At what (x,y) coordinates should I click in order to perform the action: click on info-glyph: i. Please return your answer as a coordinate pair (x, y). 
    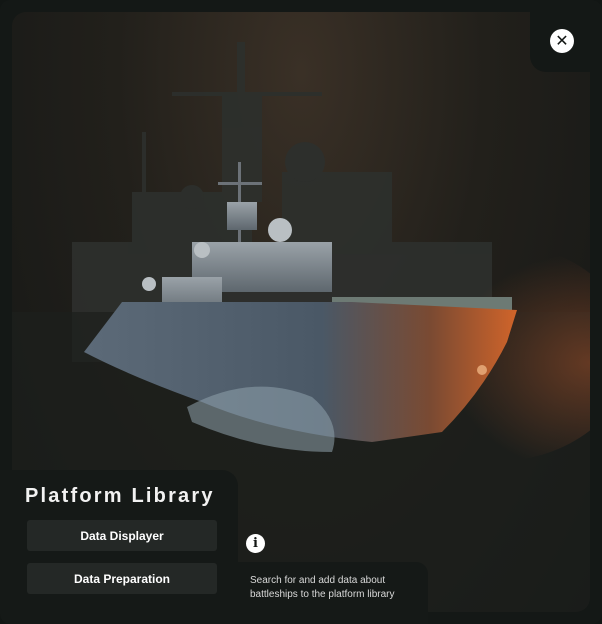
    Looking at the image, I should click on (255, 543).